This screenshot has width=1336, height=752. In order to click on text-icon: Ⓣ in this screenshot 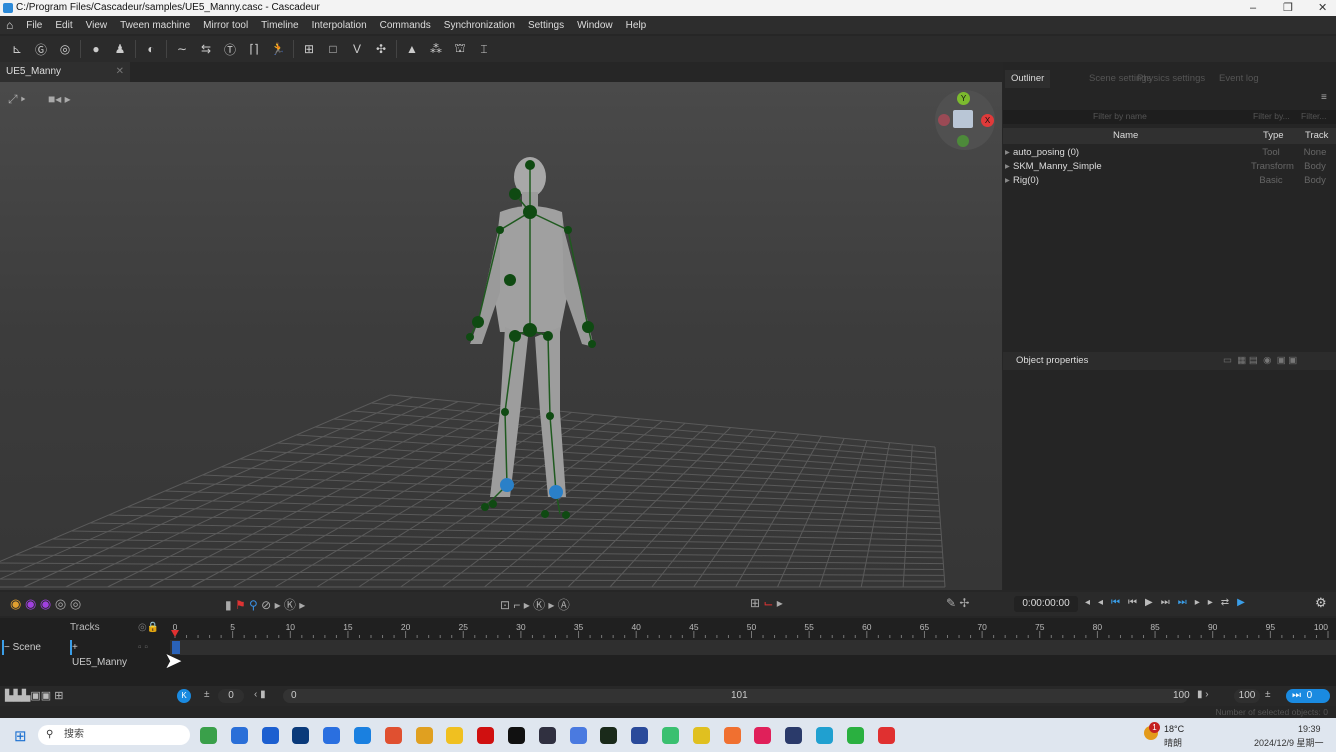, I will do `click(230, 49)`.